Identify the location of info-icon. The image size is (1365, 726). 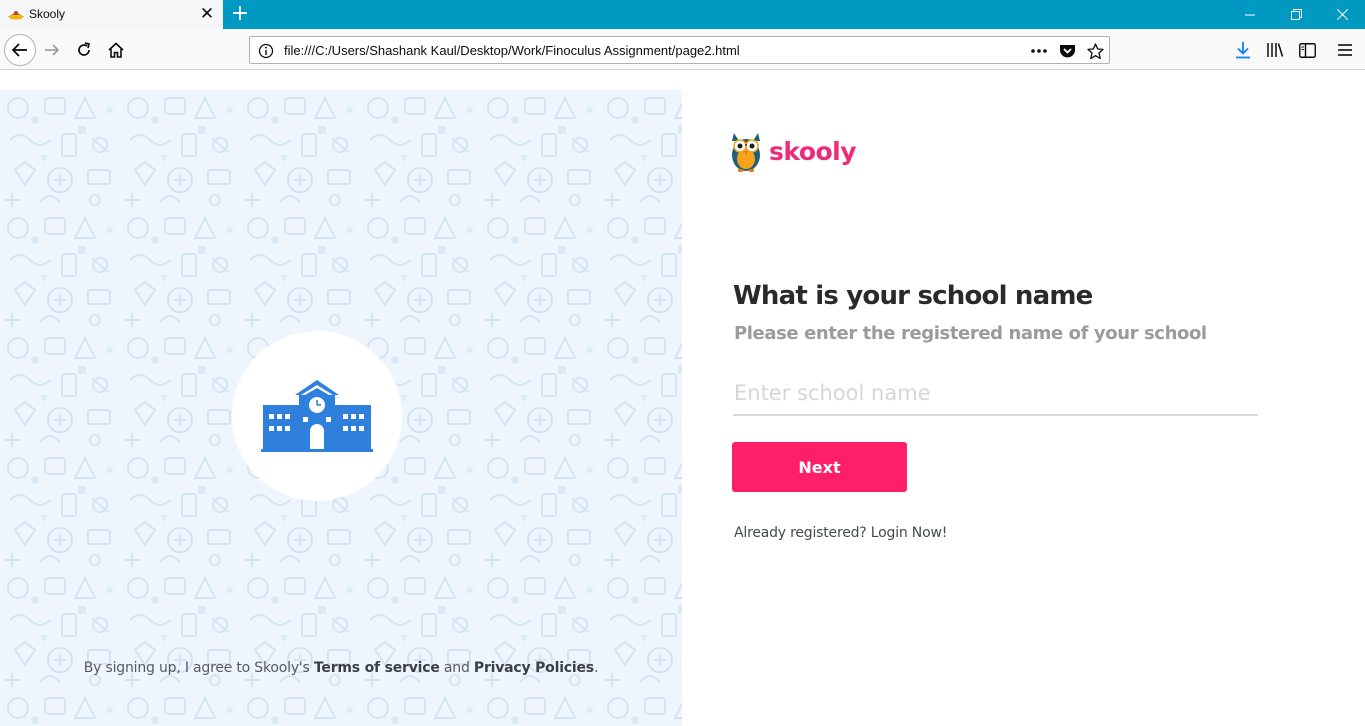
(266, 51).